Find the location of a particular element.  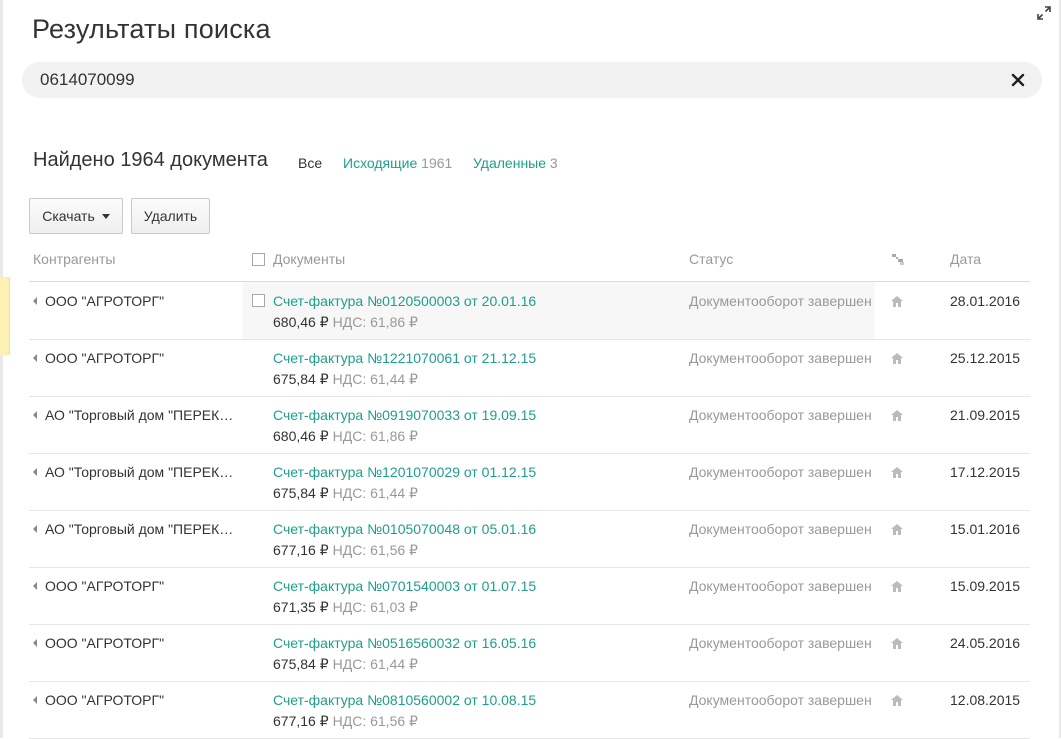

close-icon is located at coordinates (1018, 80).